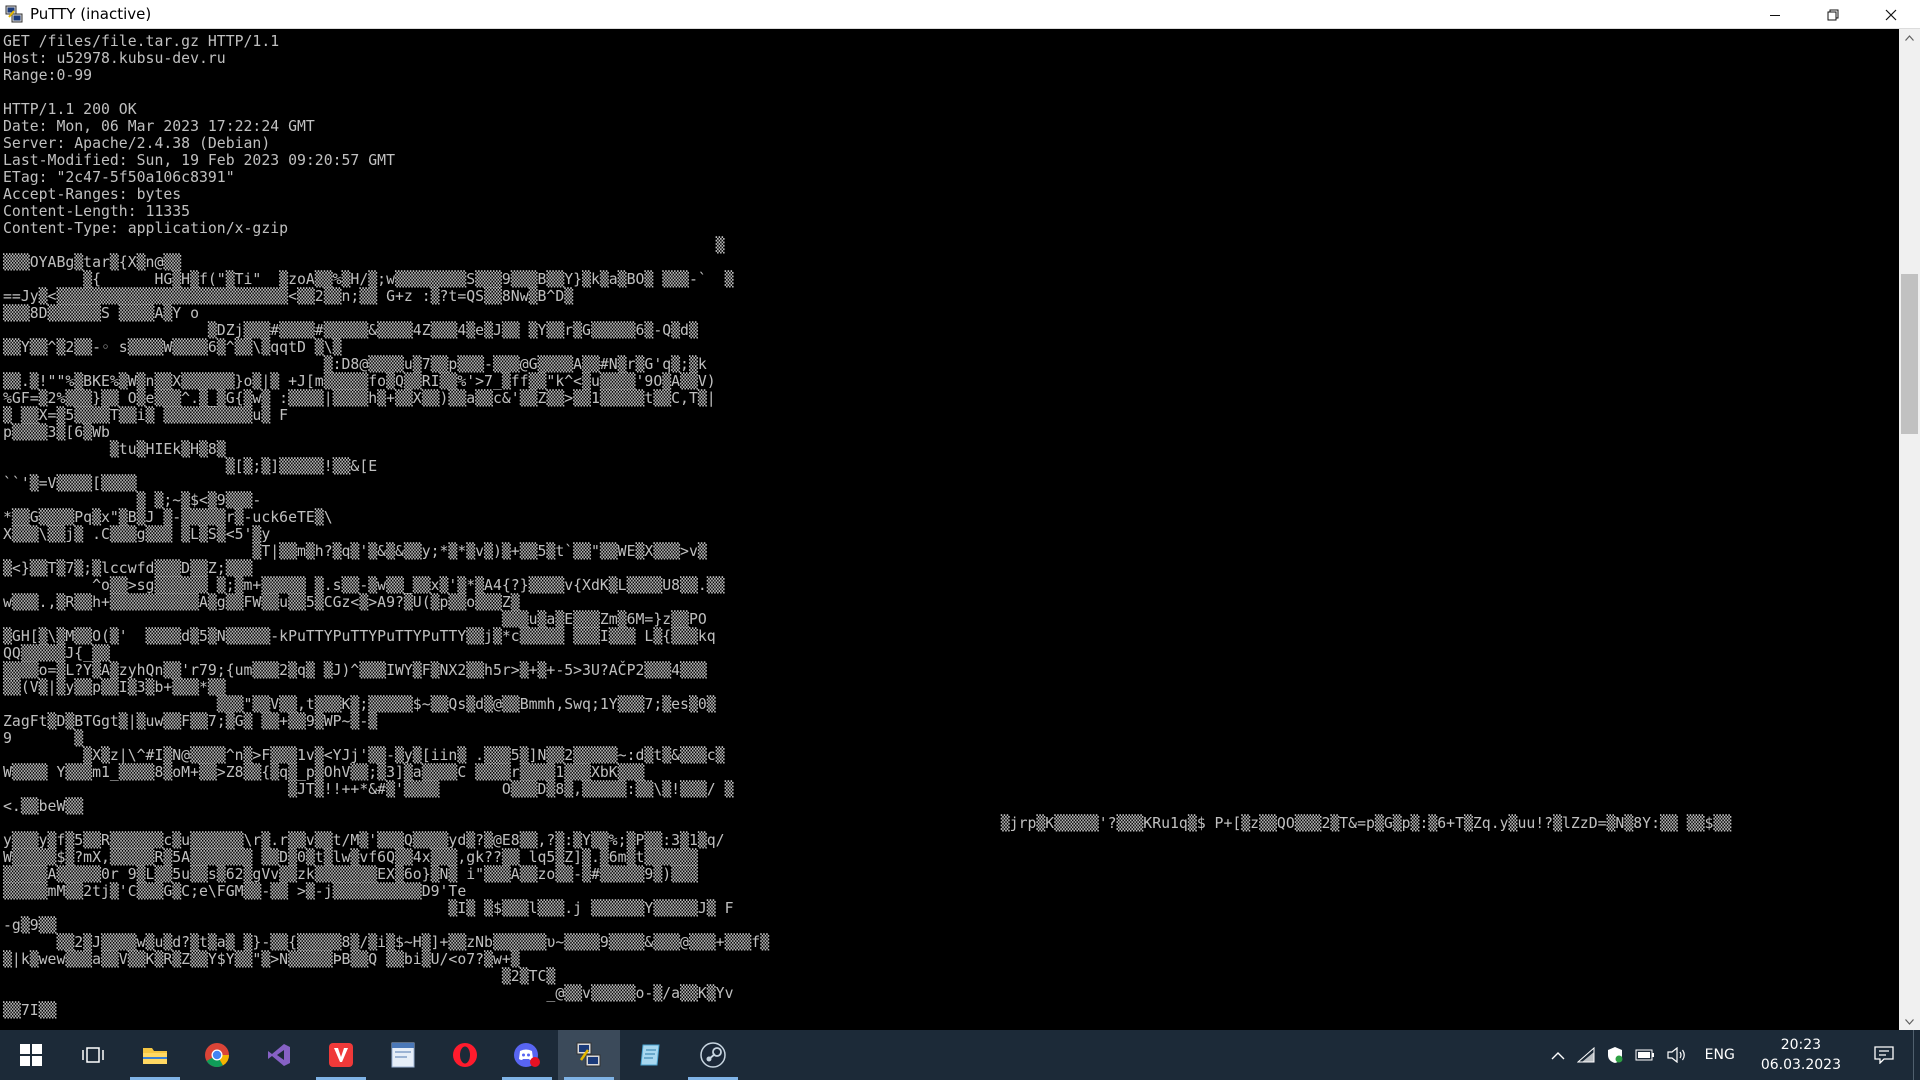 Image resolution: width=1920 pixels, height=1080 pixels. What do you see at coordinates (132, 500) in the screenshot?
I see `terminal-line: ▒ ▒;~▒$<▒9▒▒▒-` at bounding box center [132, 500].